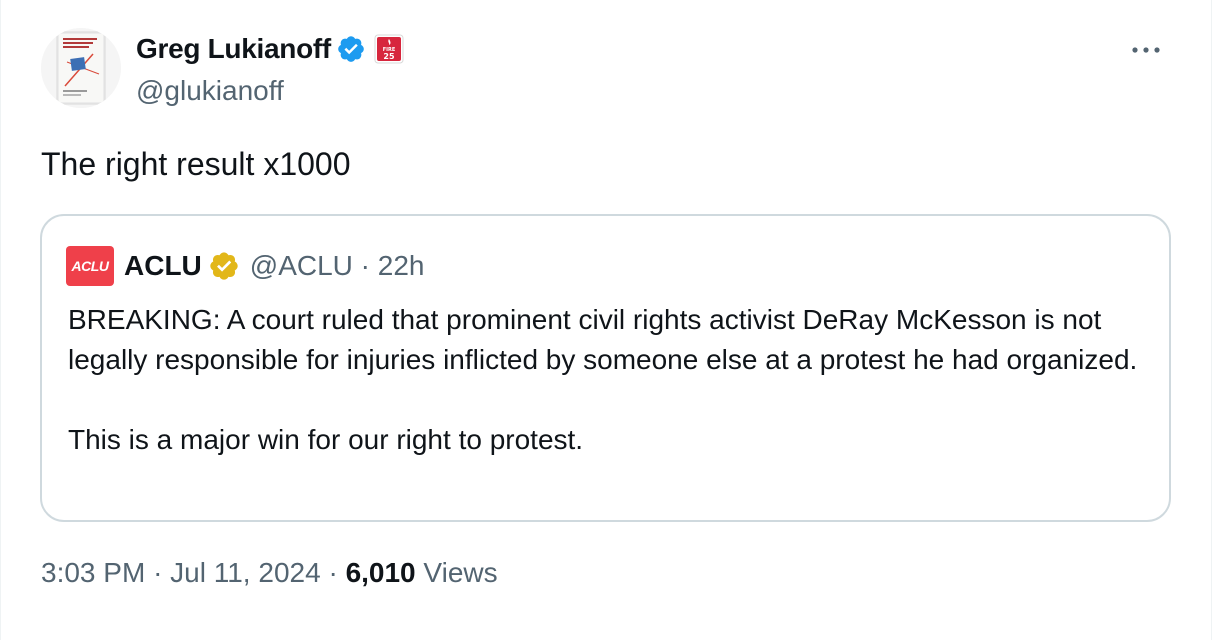  What do you see at coordinates (224, 266) in the screenshot?
I see `gold-verified-badge-icon` at bounding box center [224, 266].